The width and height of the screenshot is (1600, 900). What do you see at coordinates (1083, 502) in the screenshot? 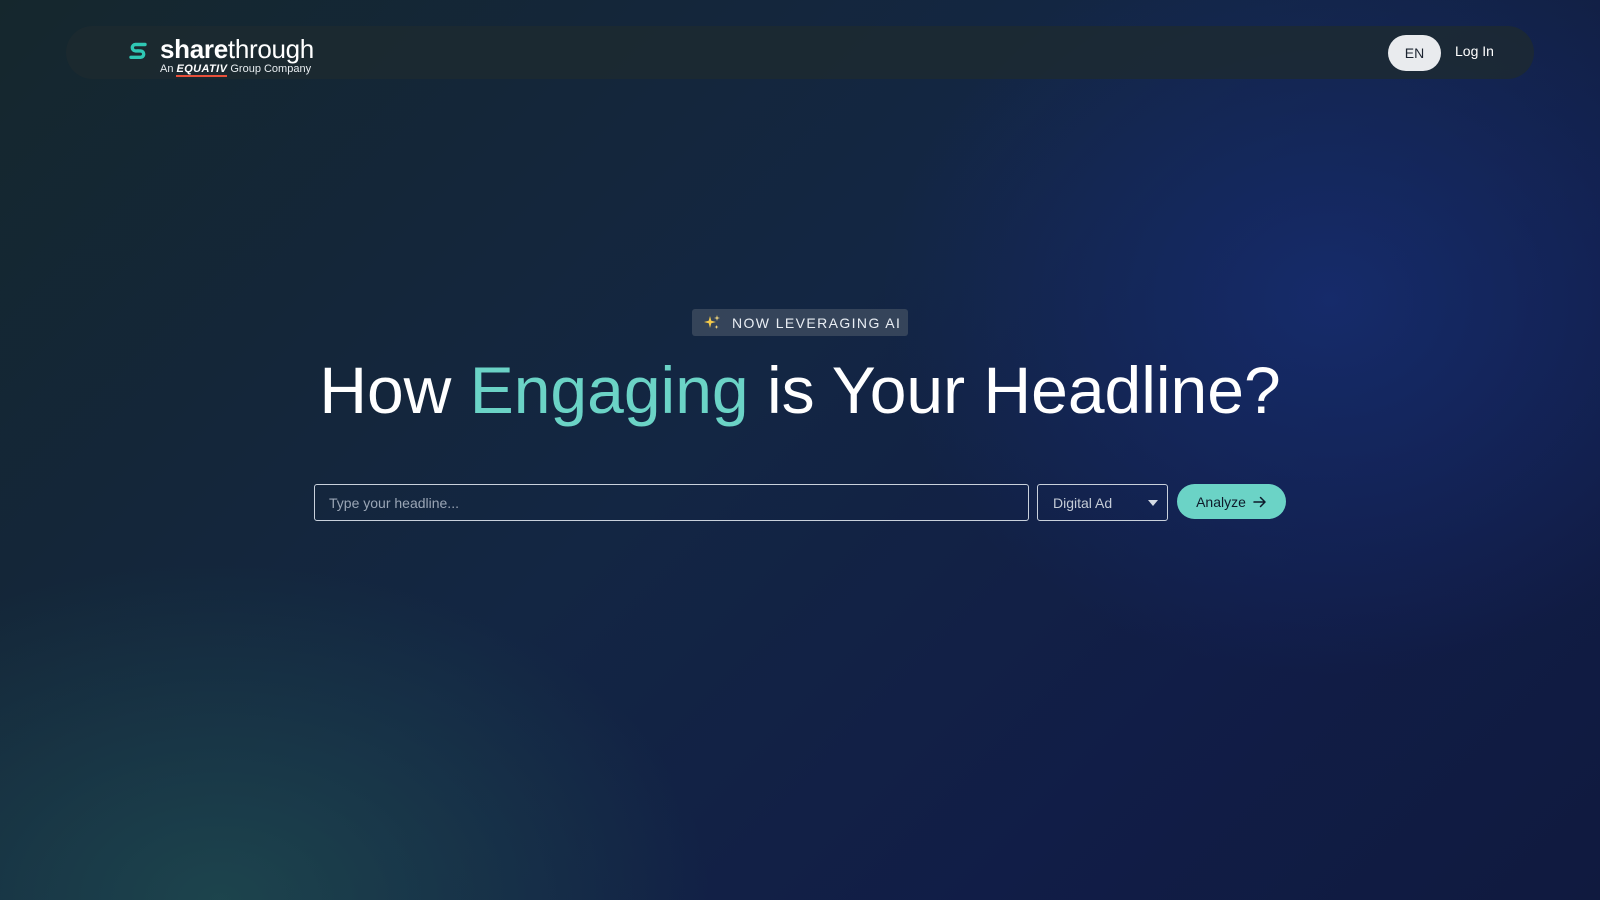
I see `content-type-value: Digital Ad` at bounding box center [1083, 502].